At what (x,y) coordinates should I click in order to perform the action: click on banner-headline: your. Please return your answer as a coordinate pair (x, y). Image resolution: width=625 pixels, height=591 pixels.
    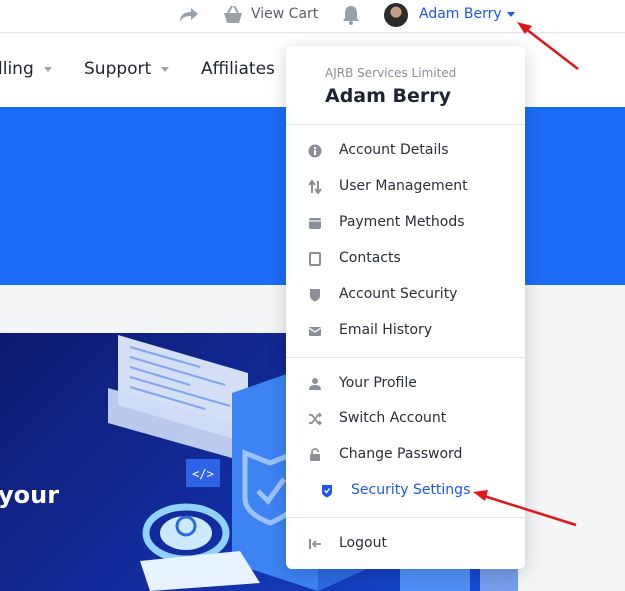
    Looking at the image, I should click on (30, 495).